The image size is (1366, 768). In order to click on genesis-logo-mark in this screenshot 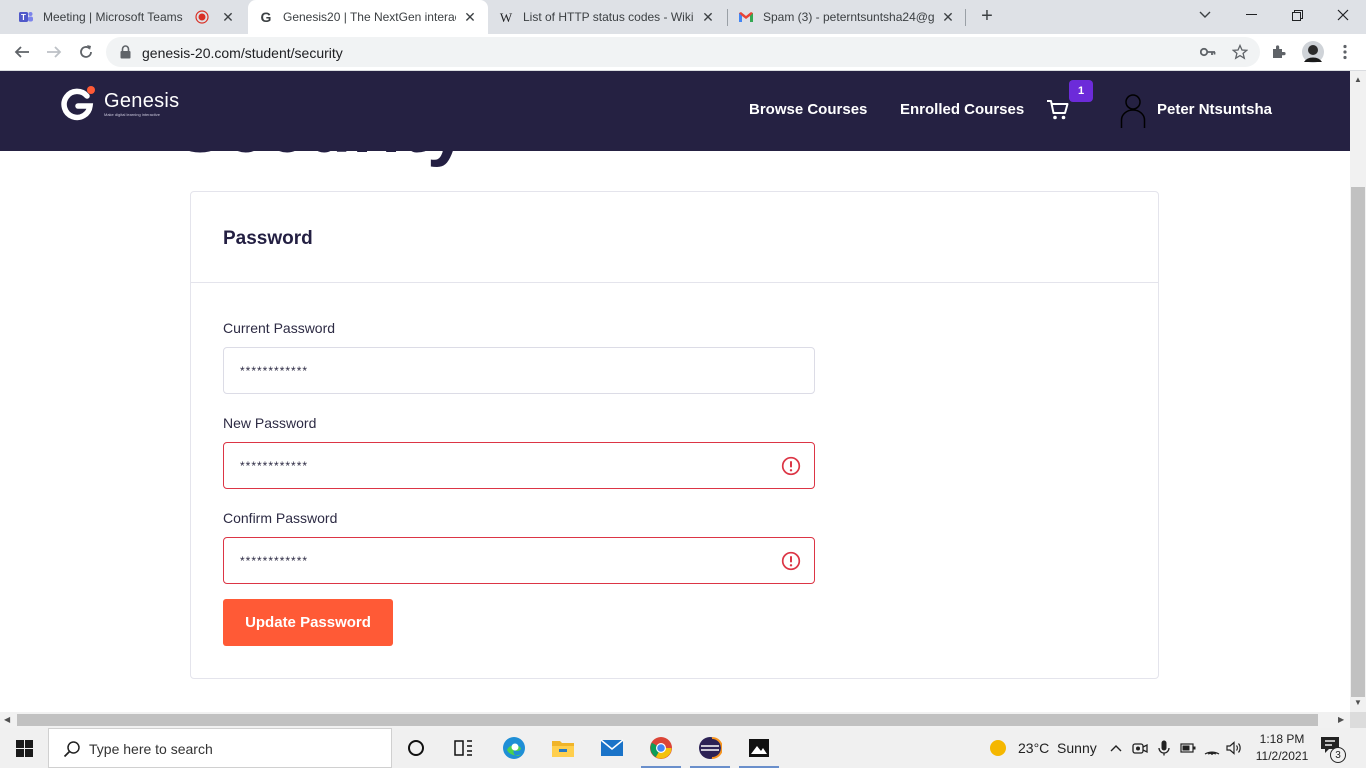, I will do `click(78, 103)`.